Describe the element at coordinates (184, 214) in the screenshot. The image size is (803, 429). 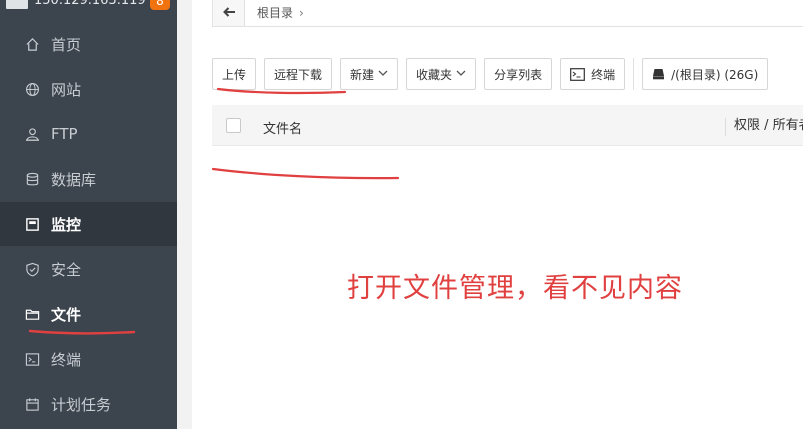
I see `layout-gutter` at that location.